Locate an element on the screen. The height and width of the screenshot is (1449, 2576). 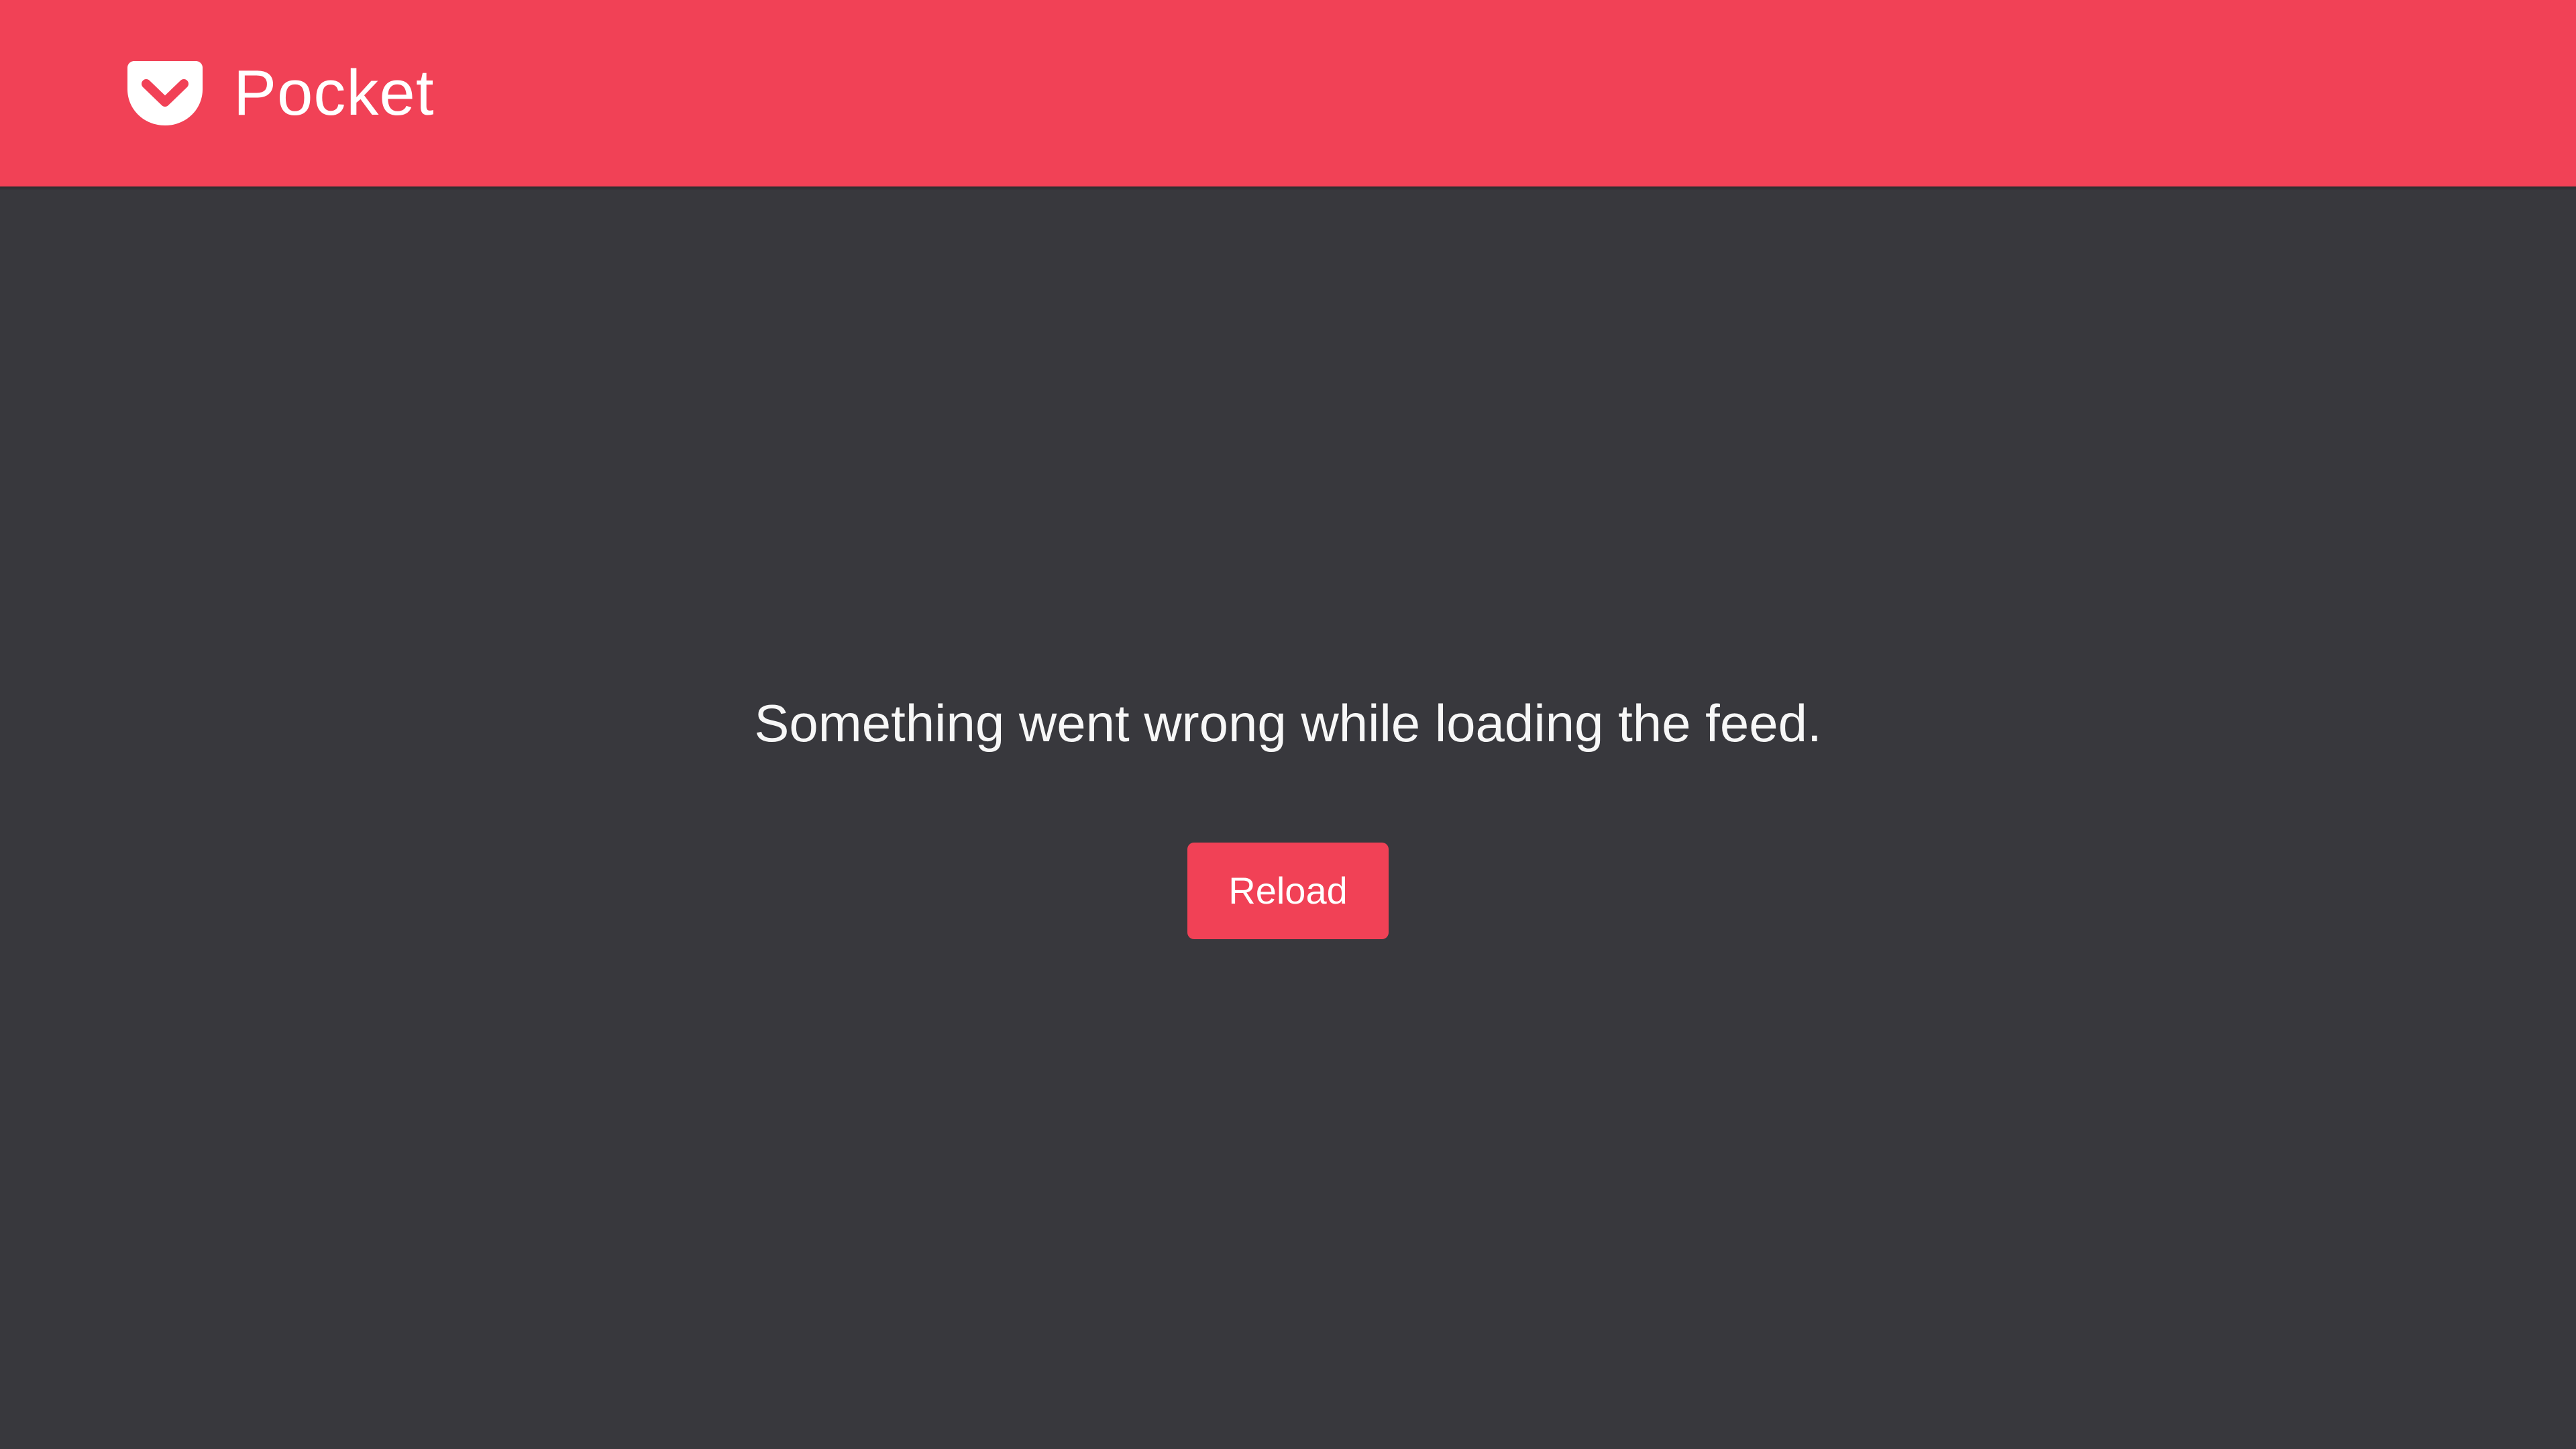
reload-button: Reload is located at coordinates (1288, 891).